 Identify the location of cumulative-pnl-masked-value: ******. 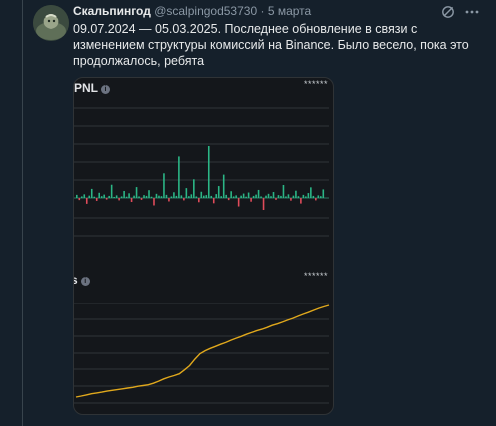
(316, 276).